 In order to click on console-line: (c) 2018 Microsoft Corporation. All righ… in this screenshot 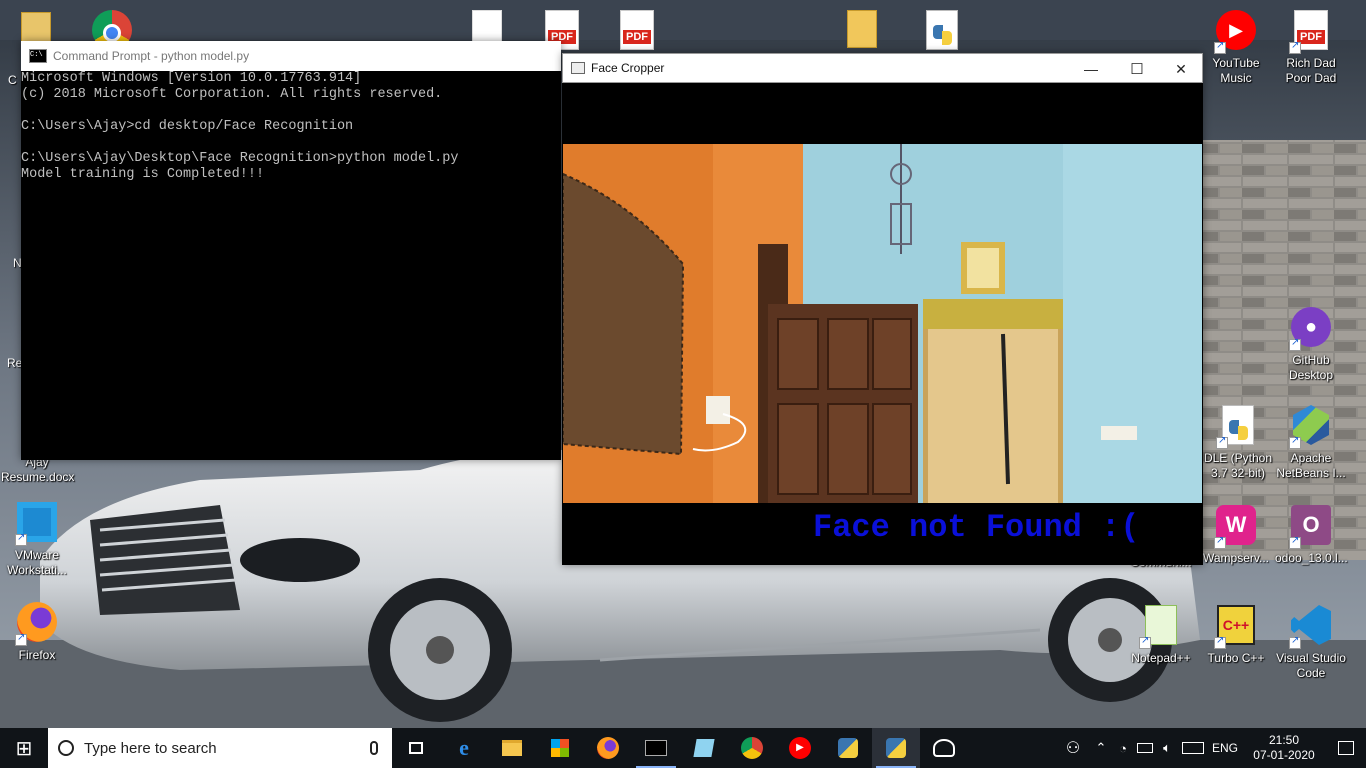, I will do `click(232, 94)`.